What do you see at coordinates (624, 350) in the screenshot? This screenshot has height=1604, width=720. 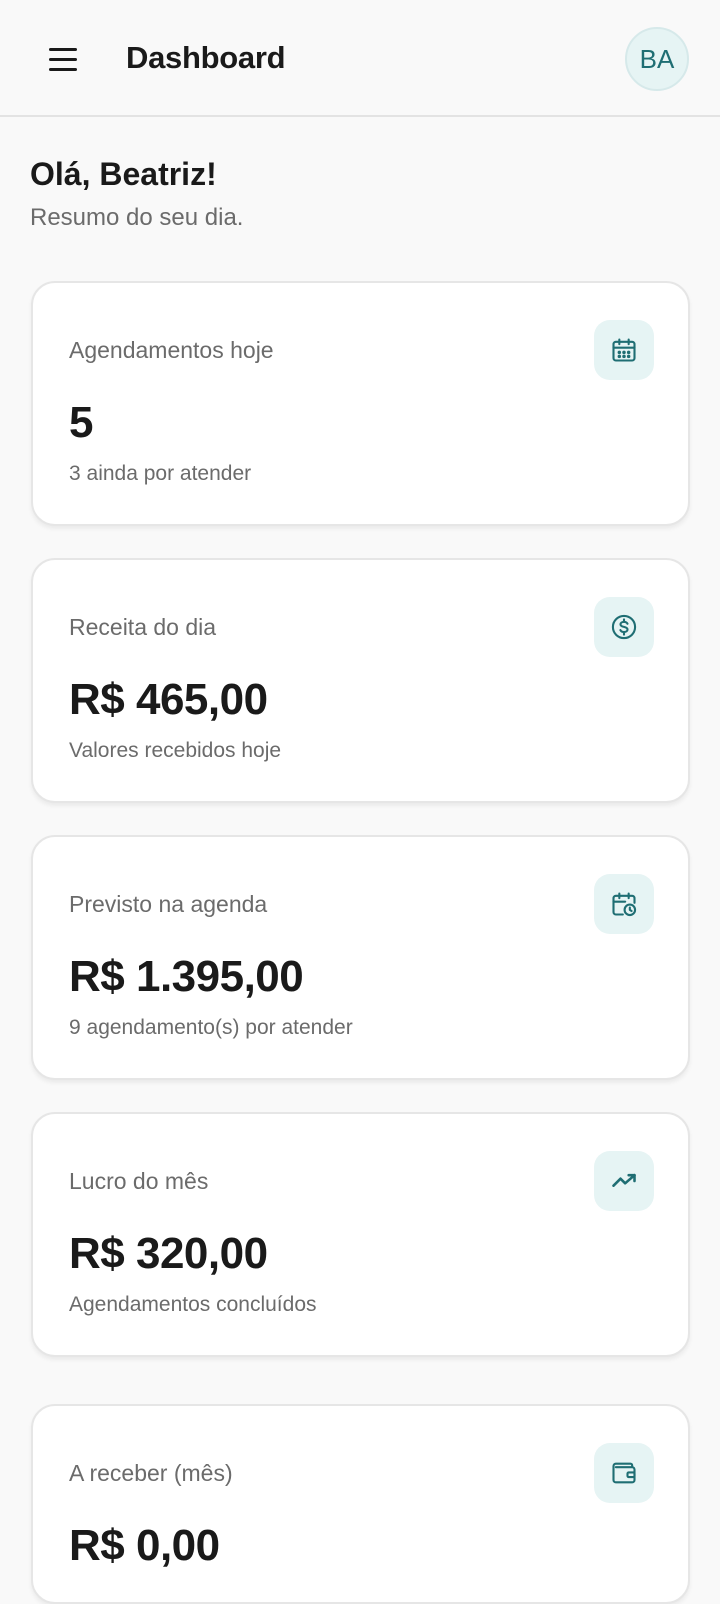 I see `calendar-icon` at bounding box center [624, 350].